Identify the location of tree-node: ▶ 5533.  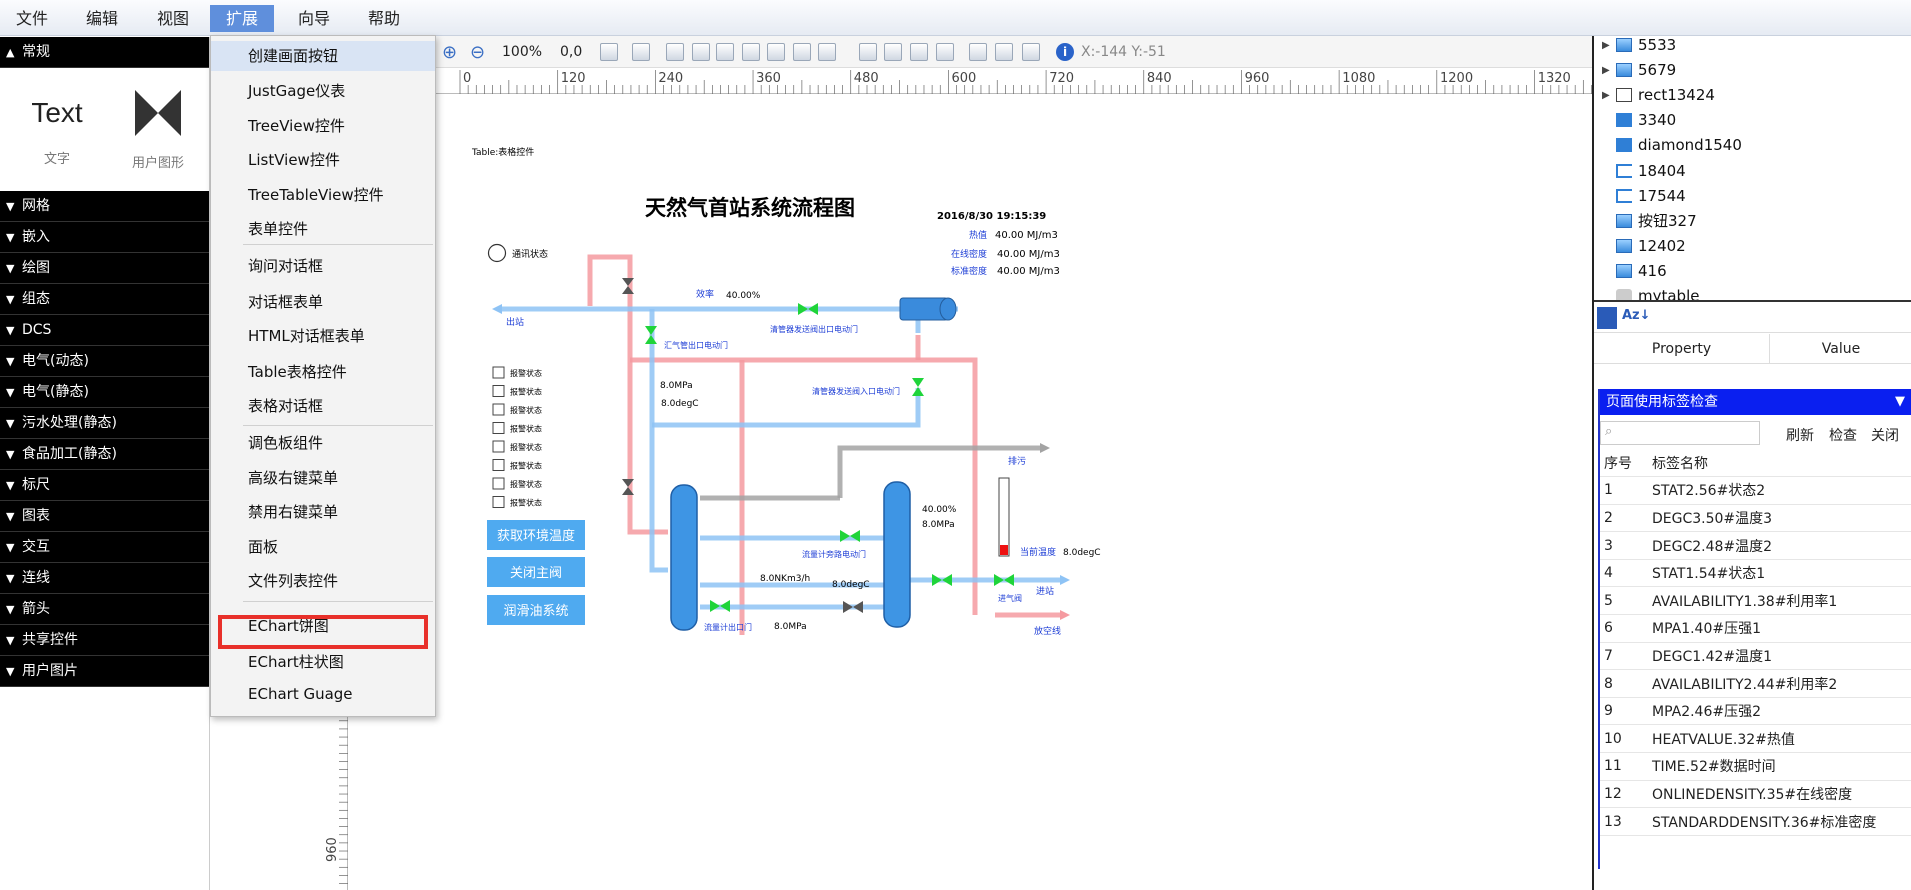
(1635, 47).